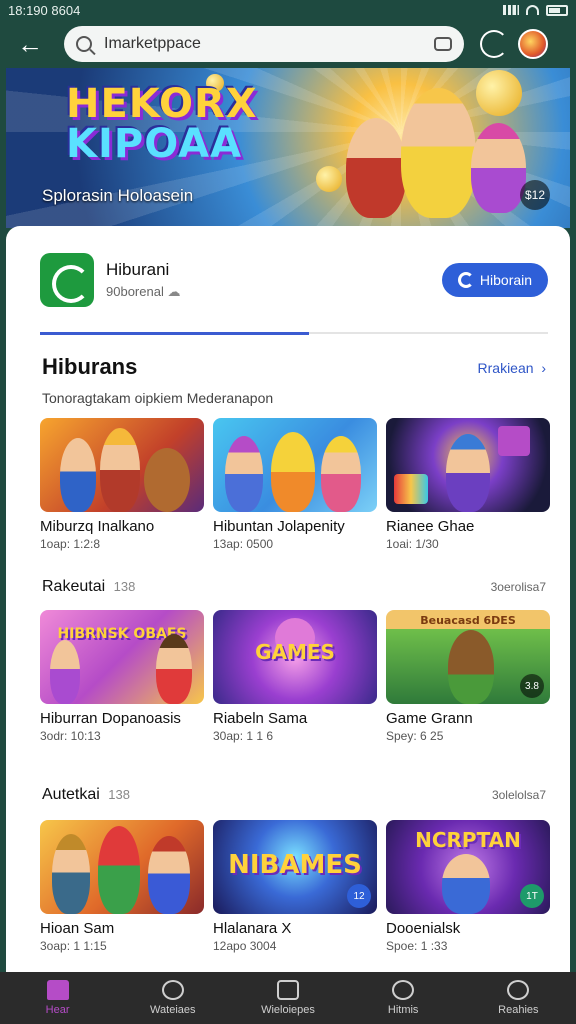 This screenshot has width=576, height=1024. Describe the element at coordinates (494, 44) in the screenshot. I see `refresh-icon` at that location.